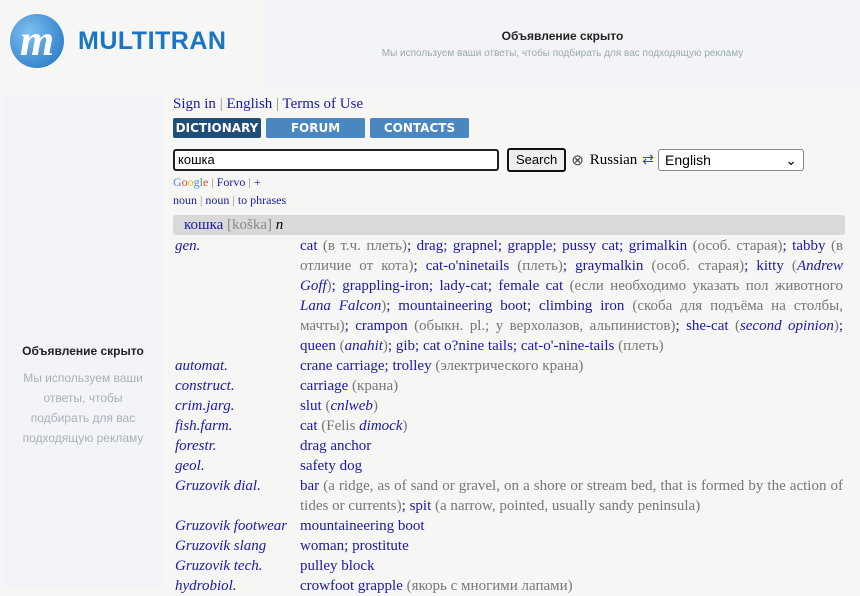  Describe the element at coordinates (509, 406) in the screenshot. I see `table-row: crim.jarg. slut (cnlweb)` at that location.